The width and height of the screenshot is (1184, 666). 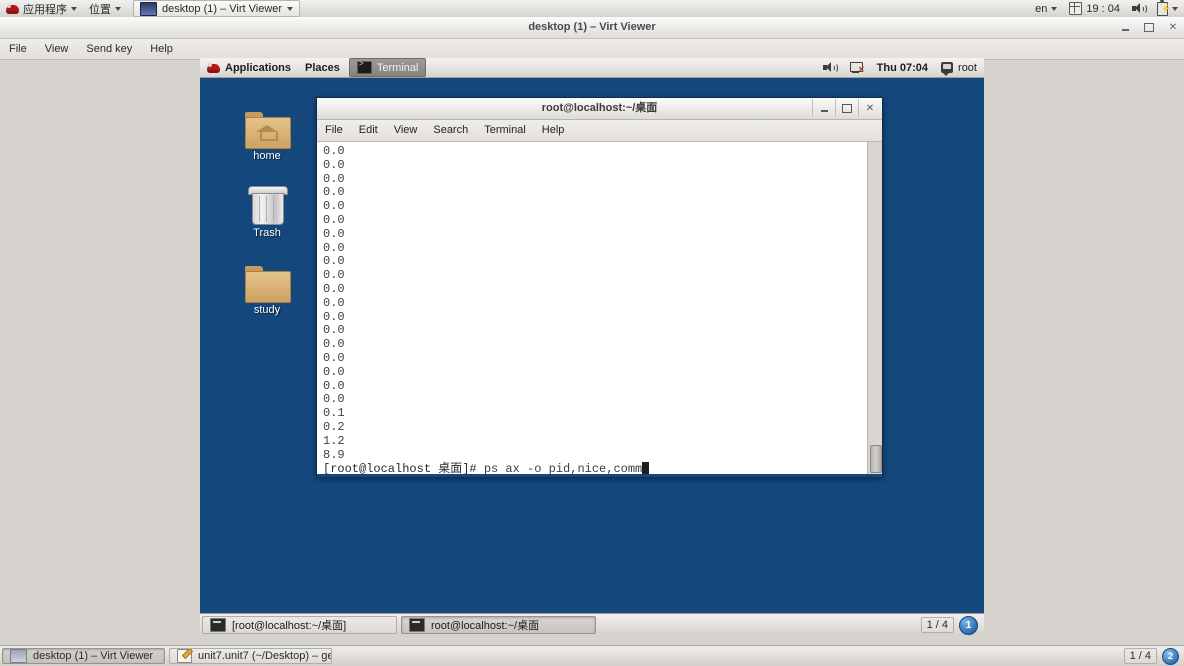 What do you see at coordinates (869, 108) in the screenshot?
I see `terminal-close-button: ✕` at bounding box center [869, 108].